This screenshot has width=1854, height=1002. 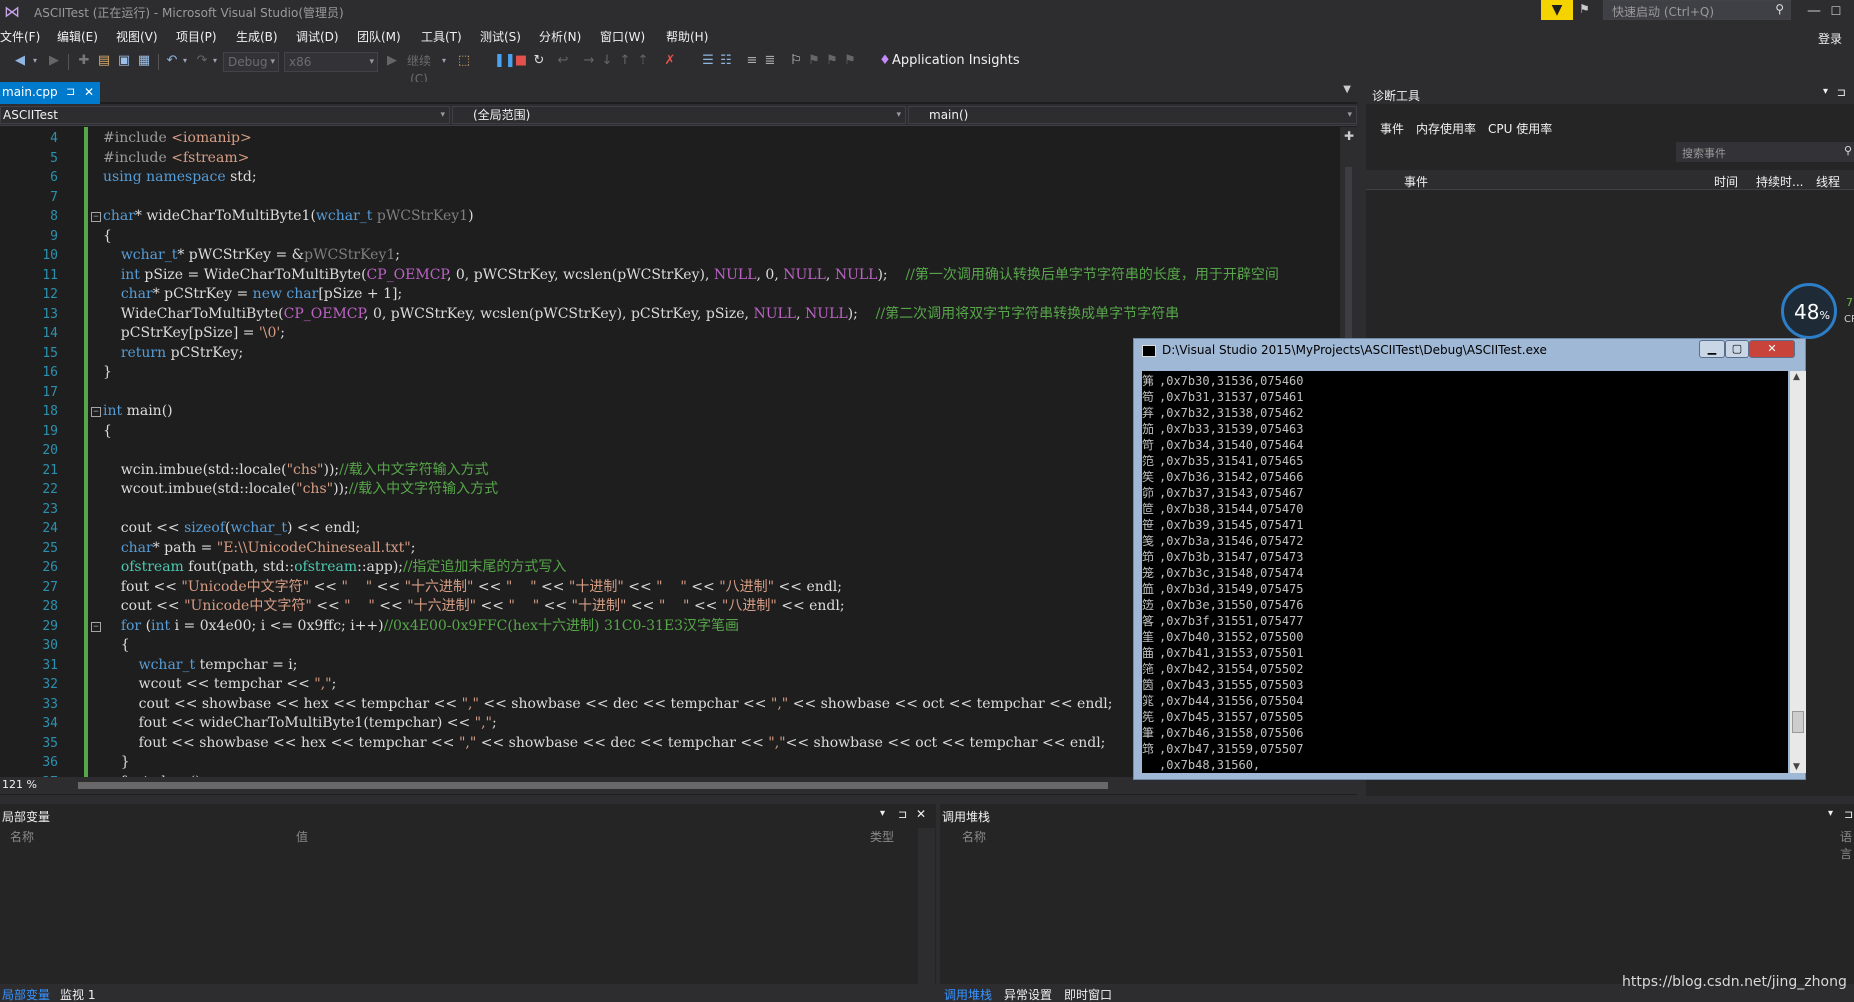 I want to click on scroll-down-icon: ▼, so click(x=1796, y=767).